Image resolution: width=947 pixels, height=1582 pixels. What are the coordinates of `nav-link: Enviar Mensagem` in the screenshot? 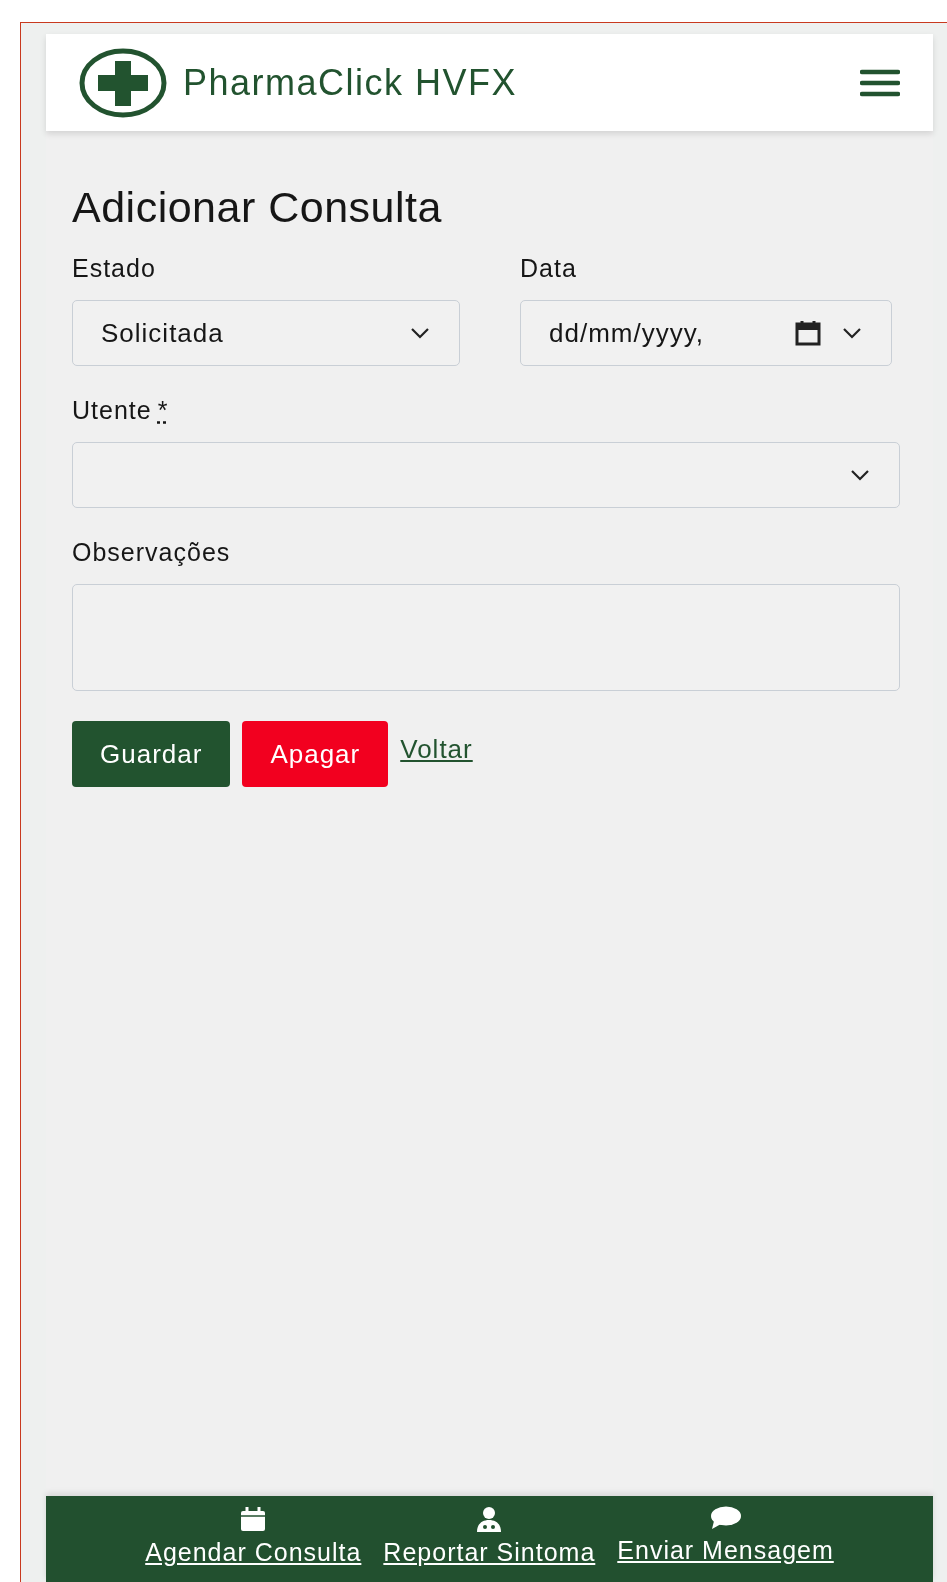 It's located at (725, 1550).